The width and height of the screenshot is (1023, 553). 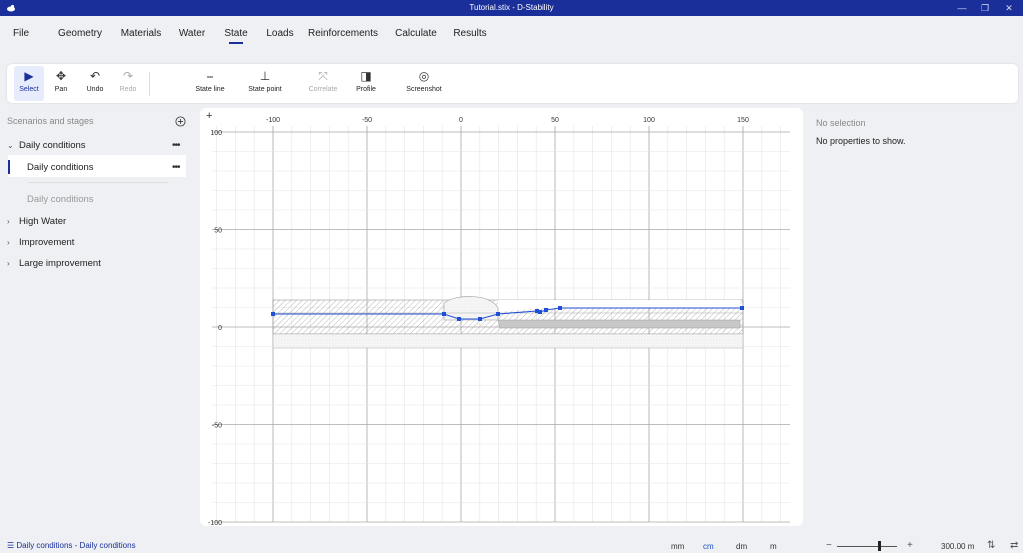 What do you see at coordinates (861, 141) in the screenshot?
I see `properties-message: No properties to show.` at bounding box center [861, 141].